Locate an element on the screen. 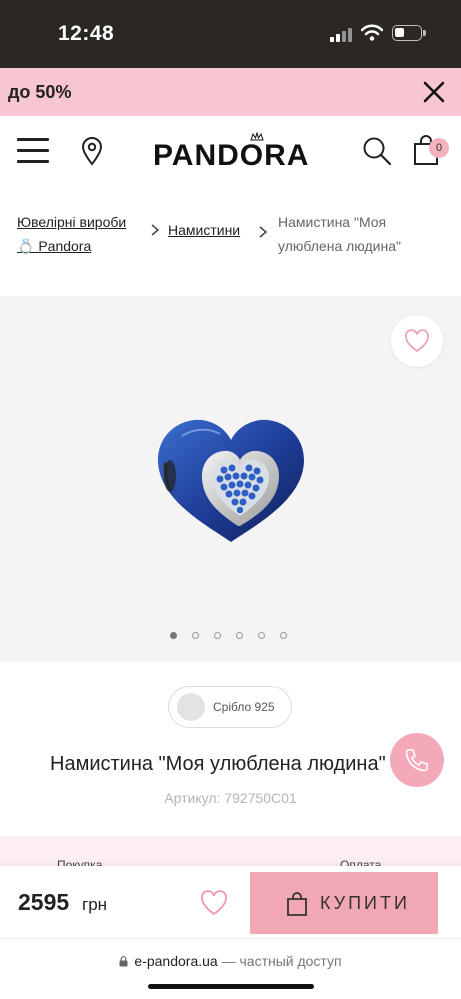 The height and width of the screenshot is (999, 461). sku-value: 792750C01 is located at coordinates (260, 798).